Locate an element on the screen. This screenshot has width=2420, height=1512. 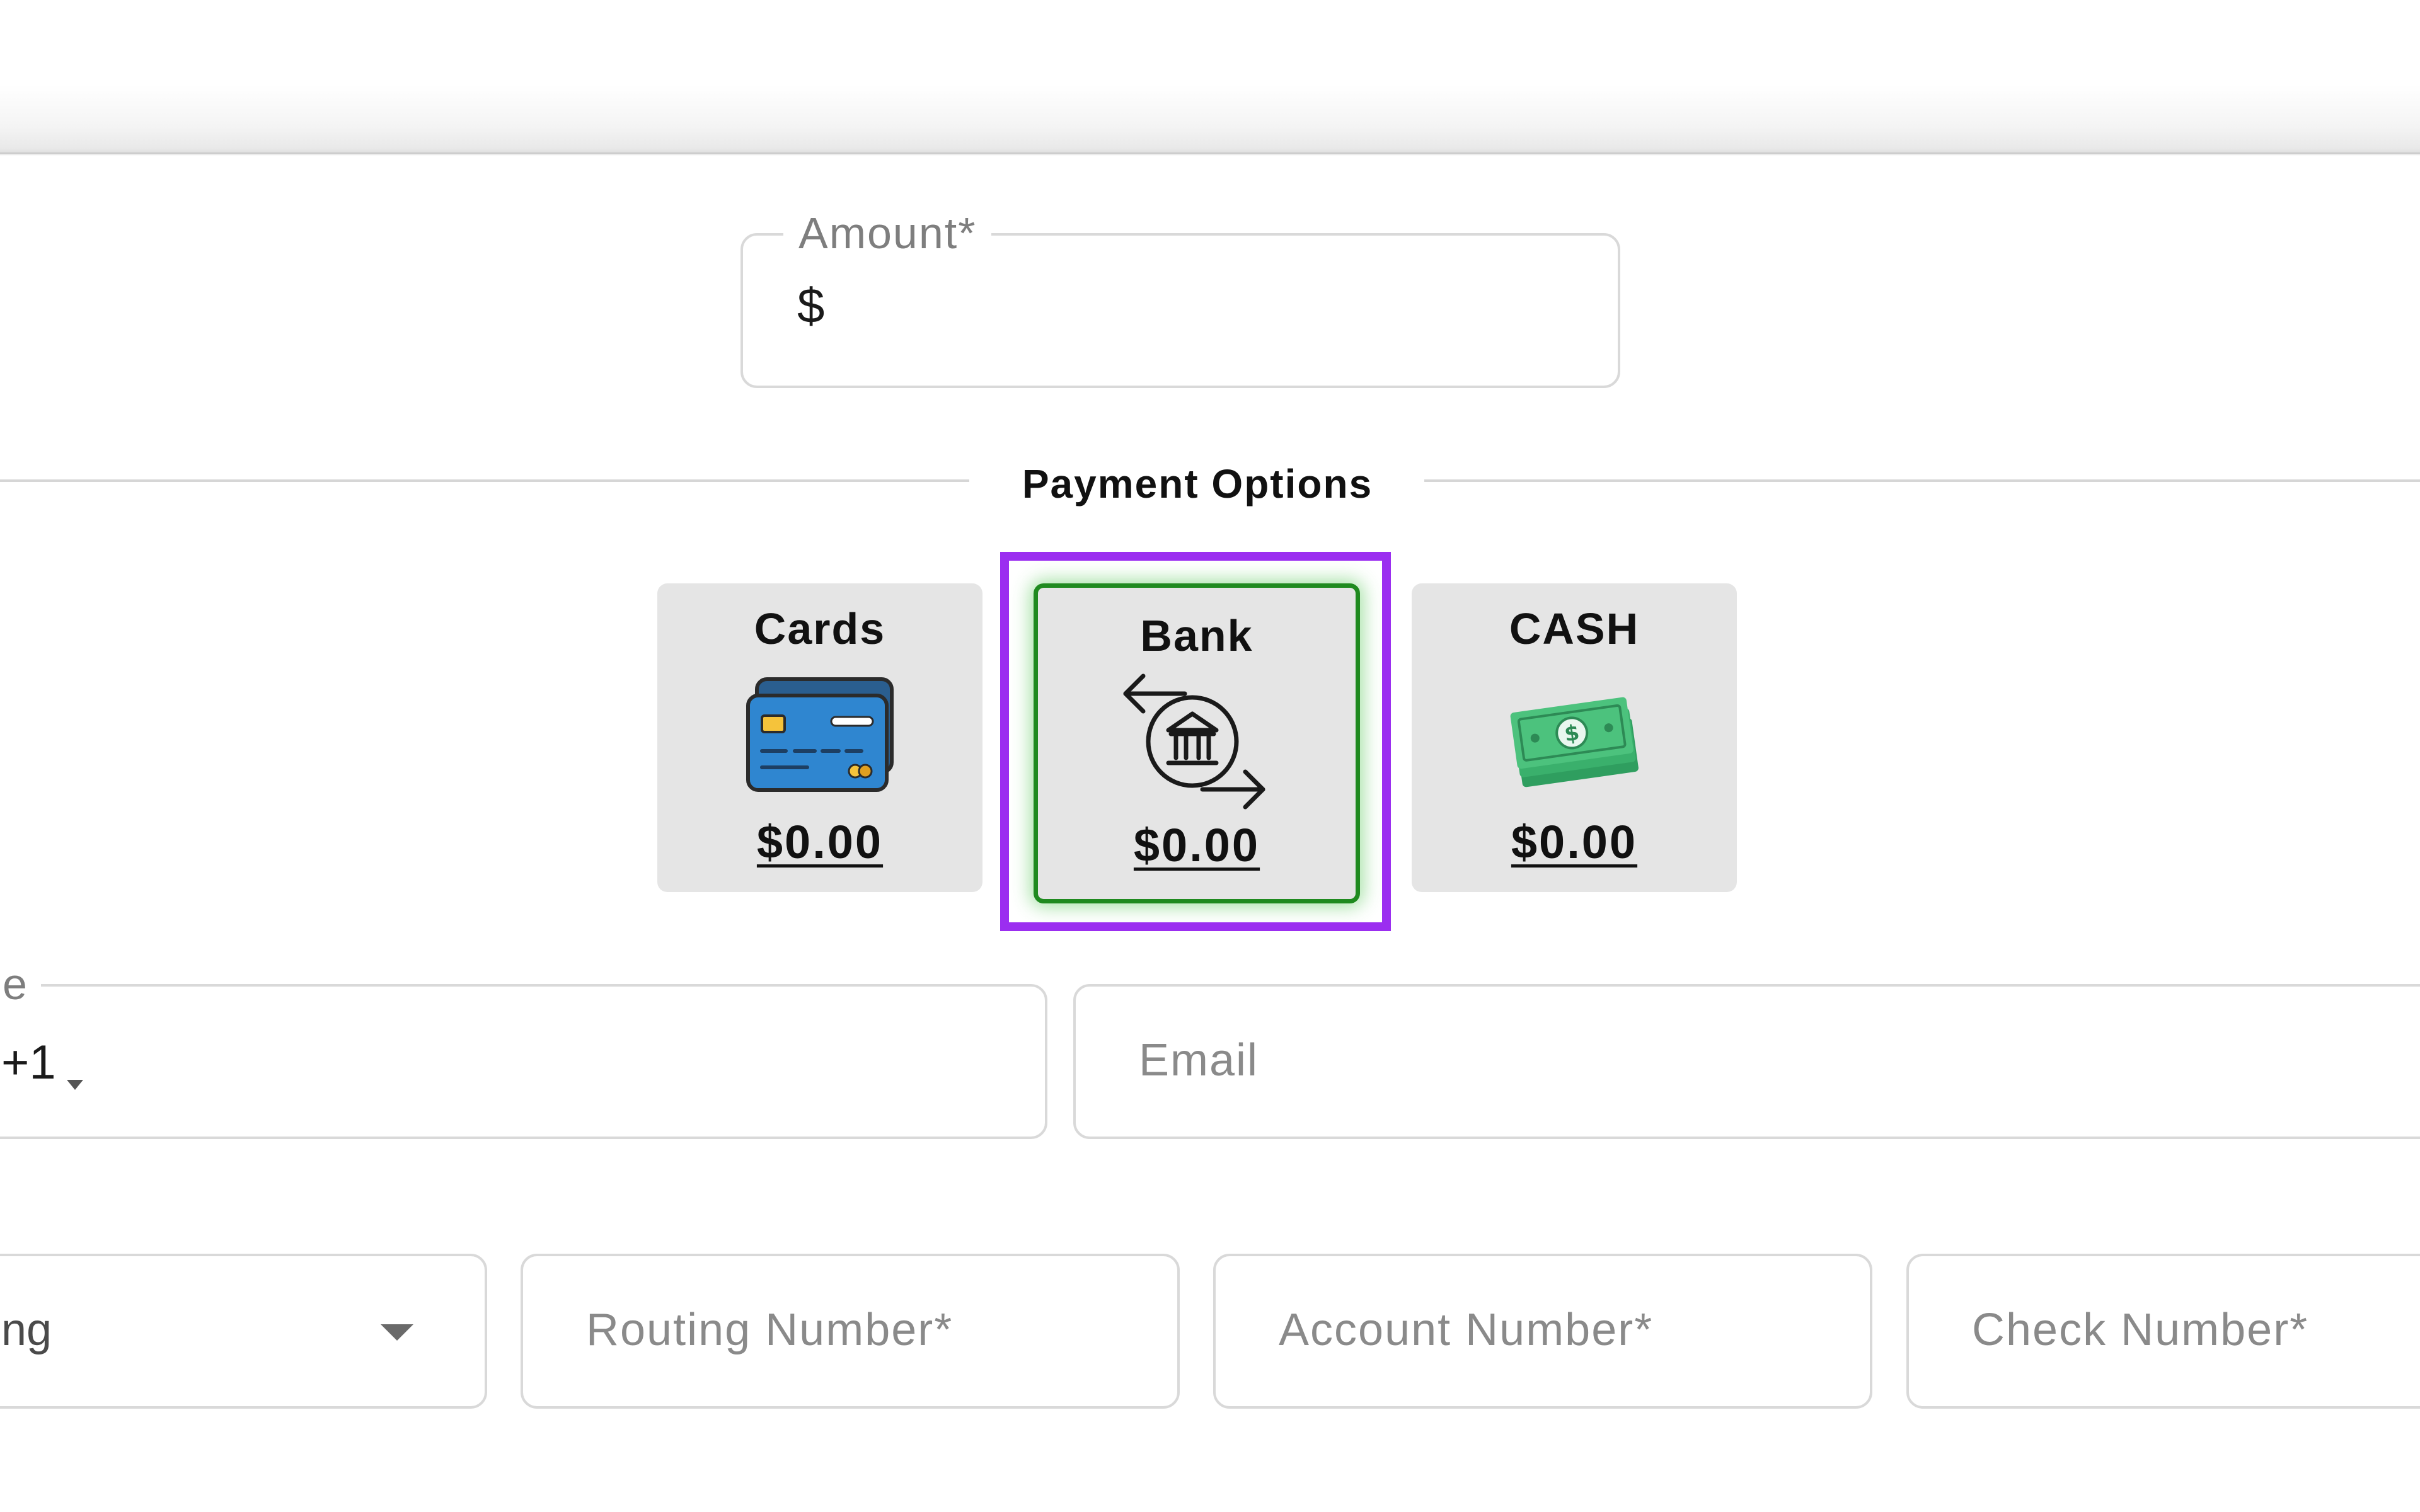
routing-number-placeholder: Routing Number* is located at coordinates (770, 1330).